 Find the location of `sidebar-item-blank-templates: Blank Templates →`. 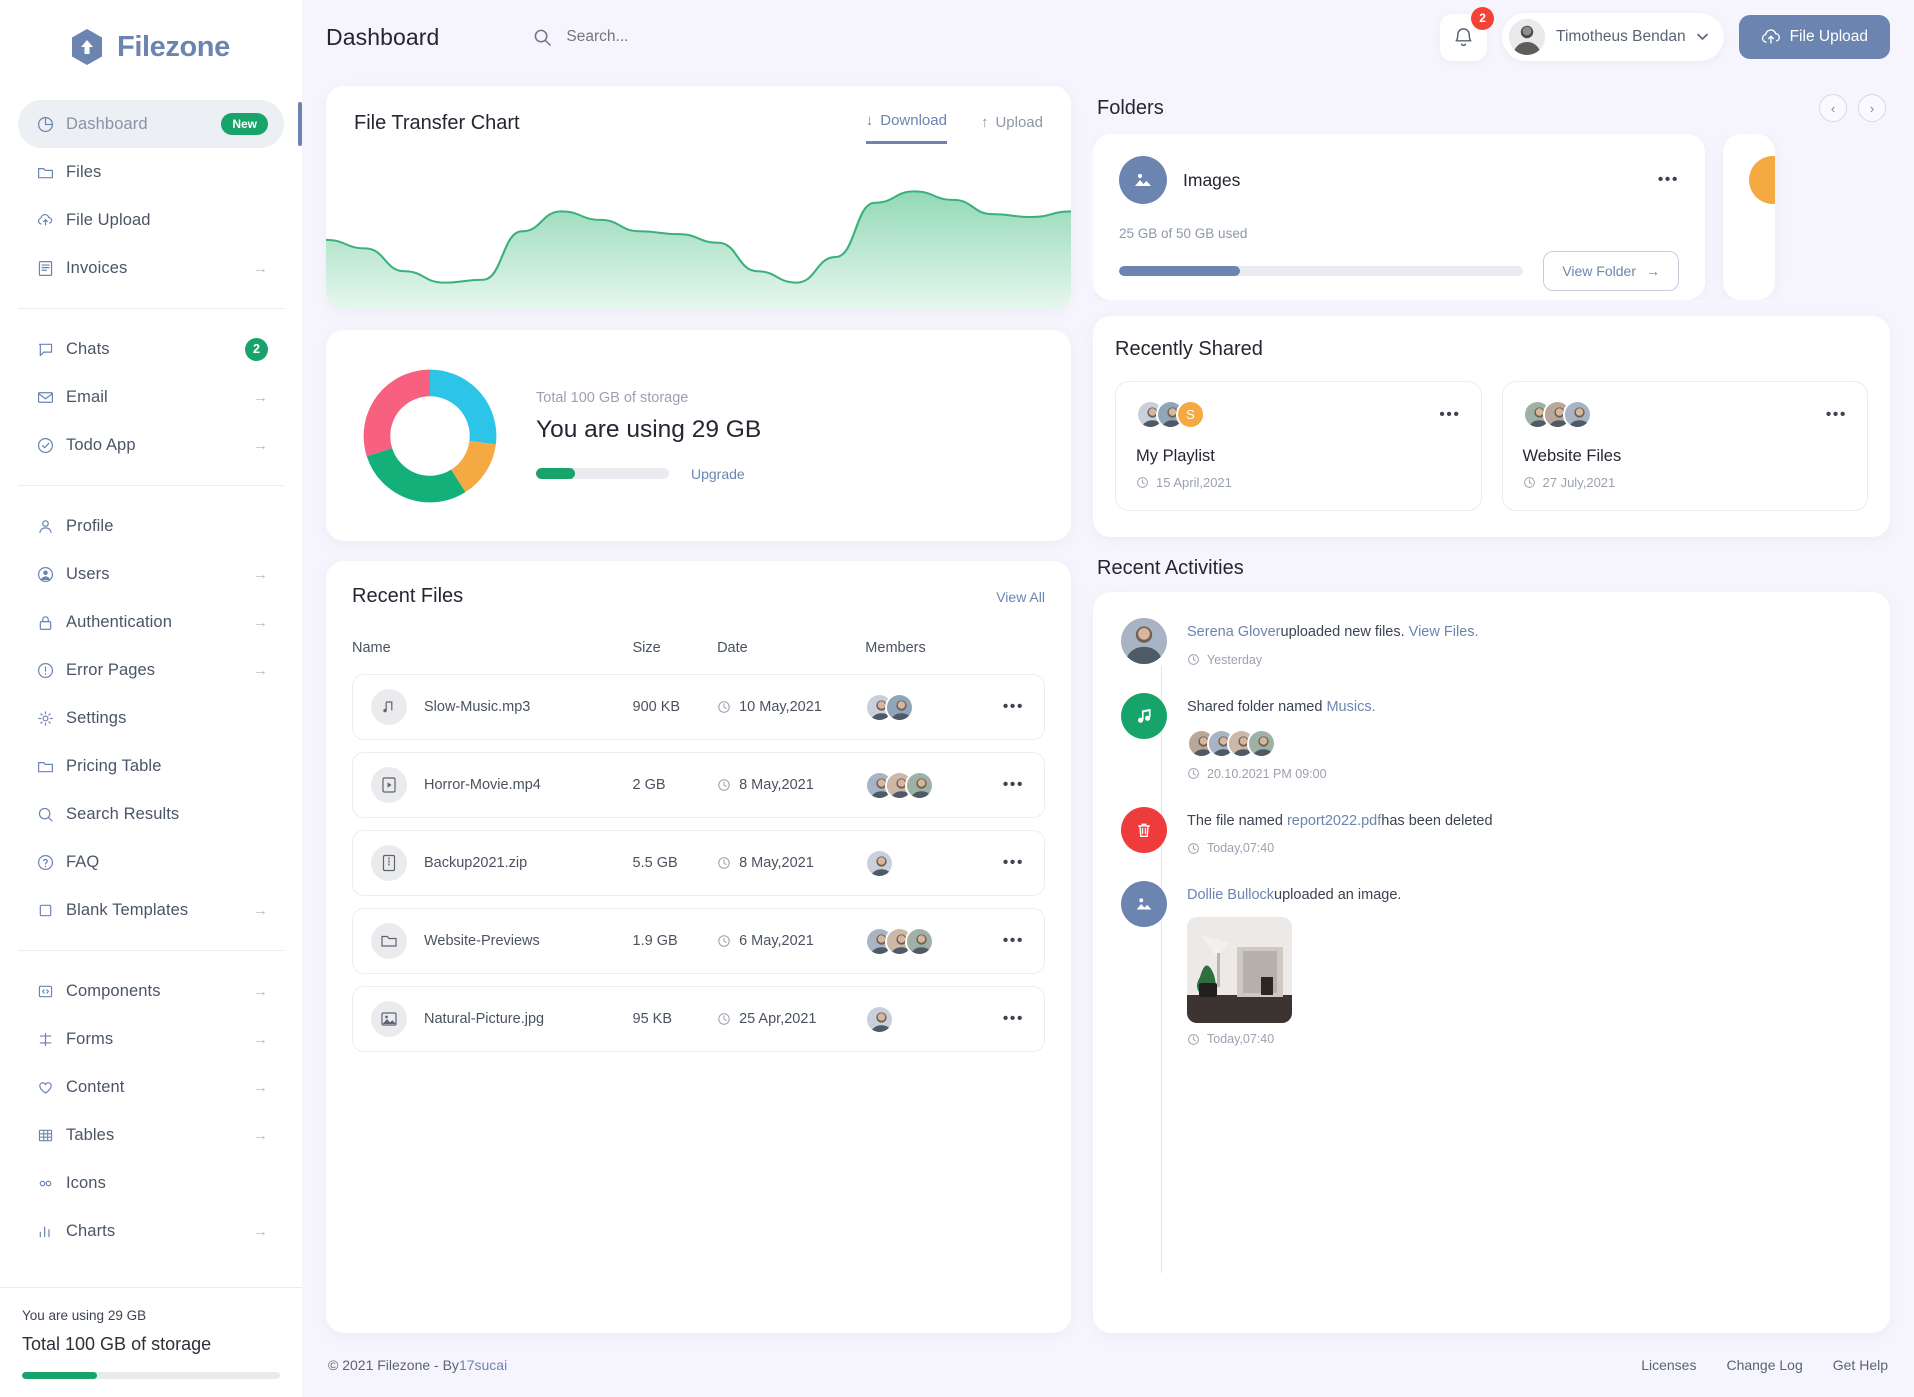

sidebar-item-blank-templates: Blank Templates → is located at coordinates (151, 910).